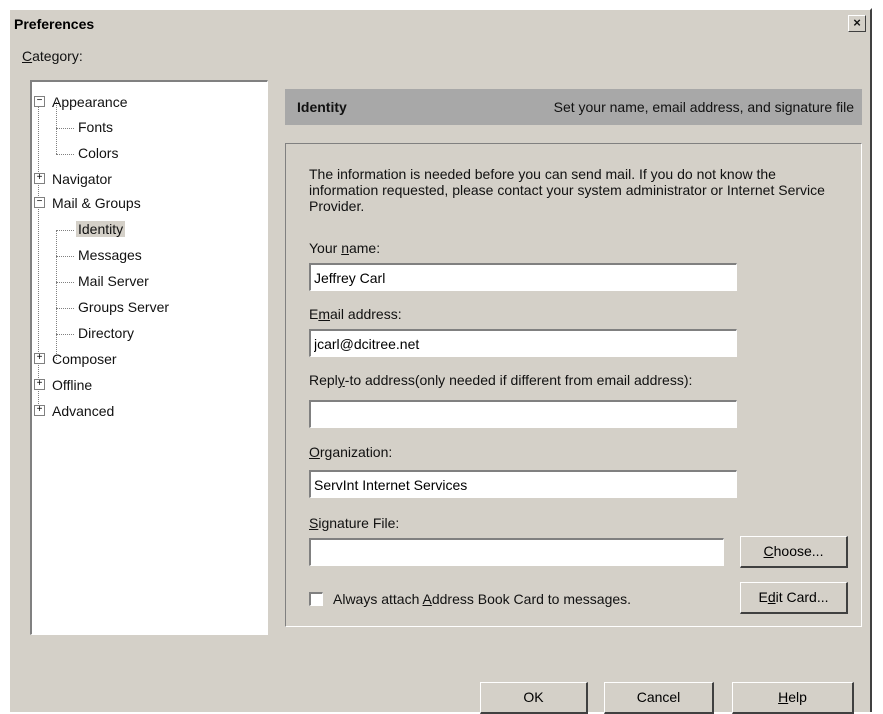 The image size is (883, 714). Describe the element at coordinates (354, 523) in the screenshot. I see `signature-file-label: Signature File:` at that location.